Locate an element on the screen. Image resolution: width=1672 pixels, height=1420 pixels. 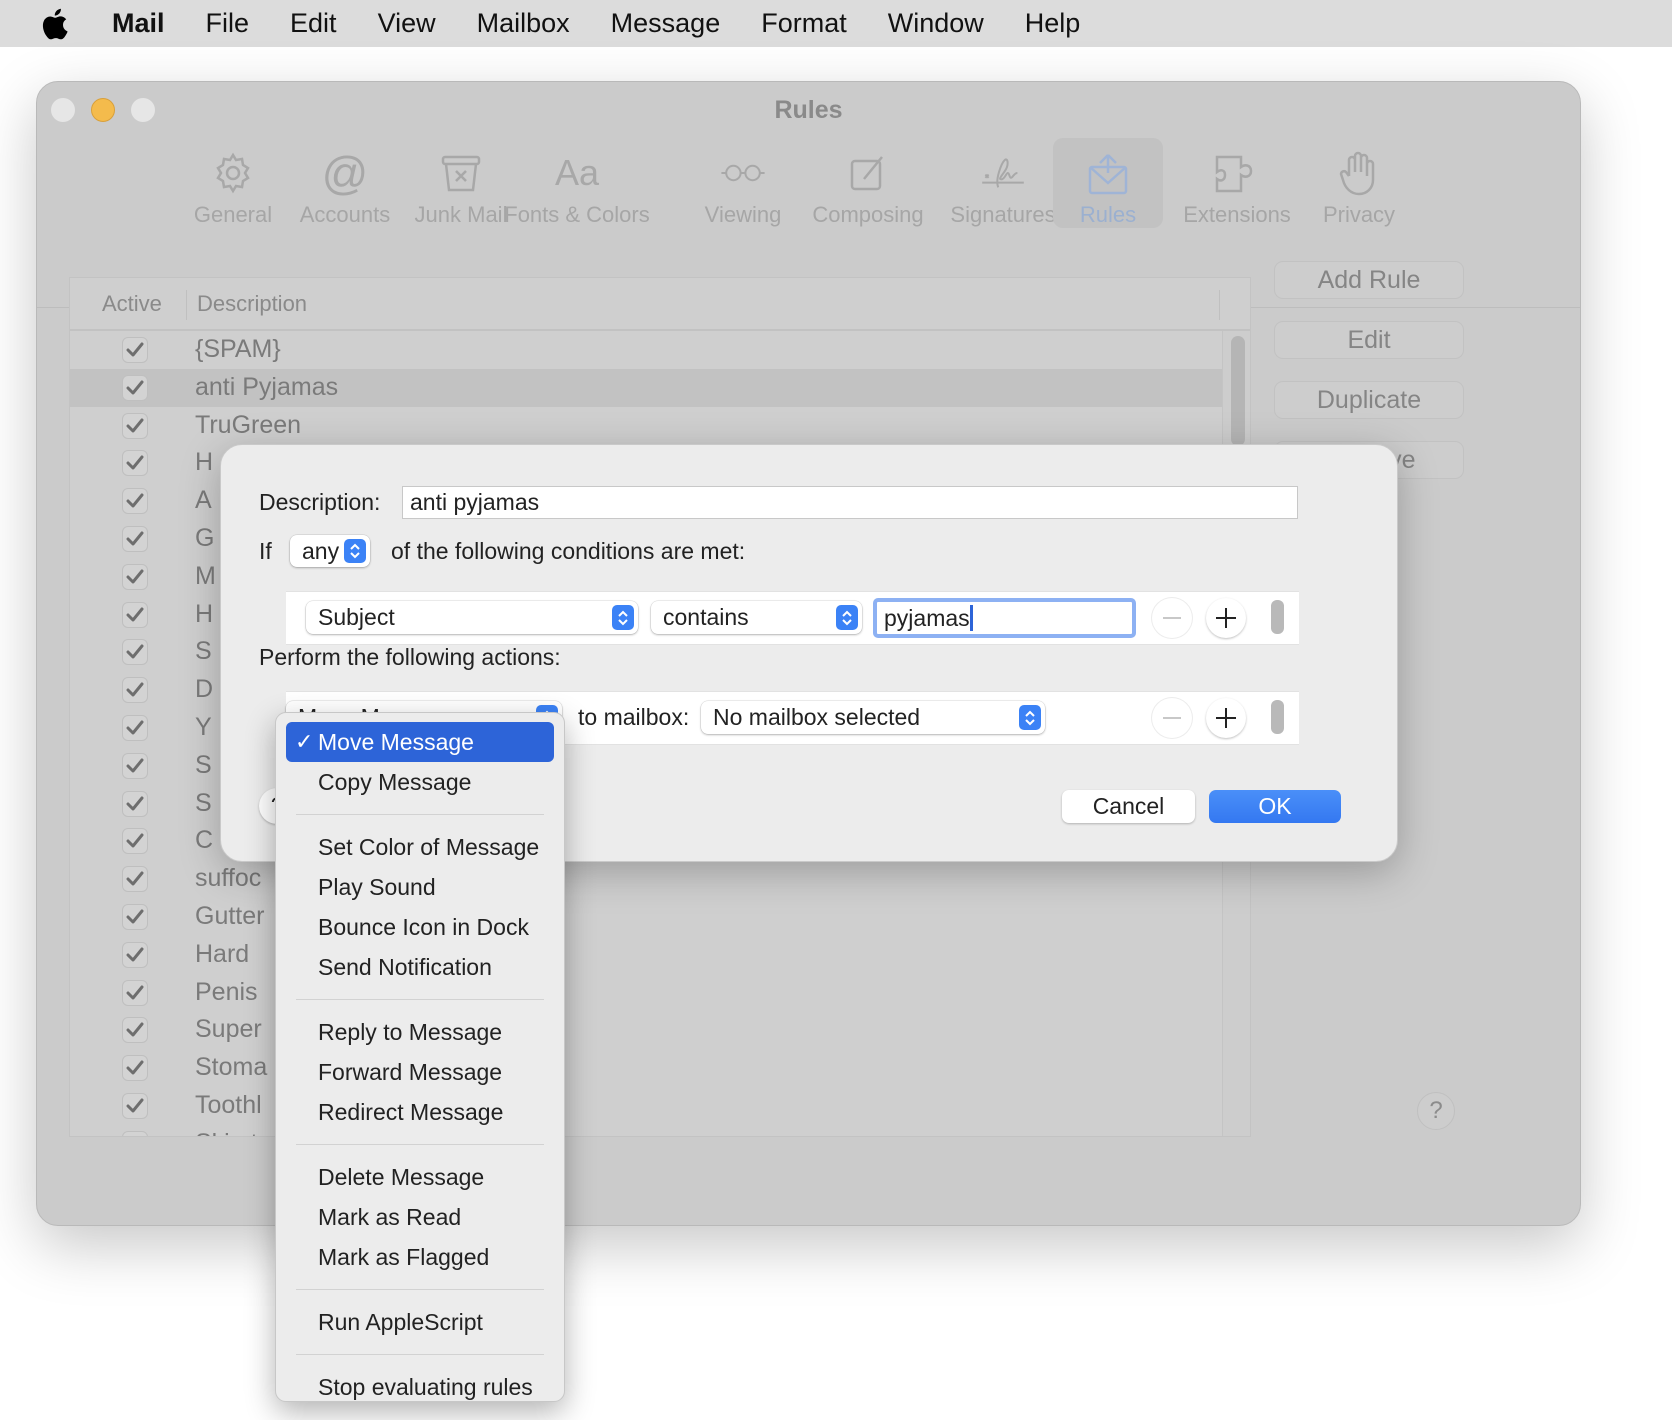
table-row: Skin ta is located at coordinates (660, 1131).